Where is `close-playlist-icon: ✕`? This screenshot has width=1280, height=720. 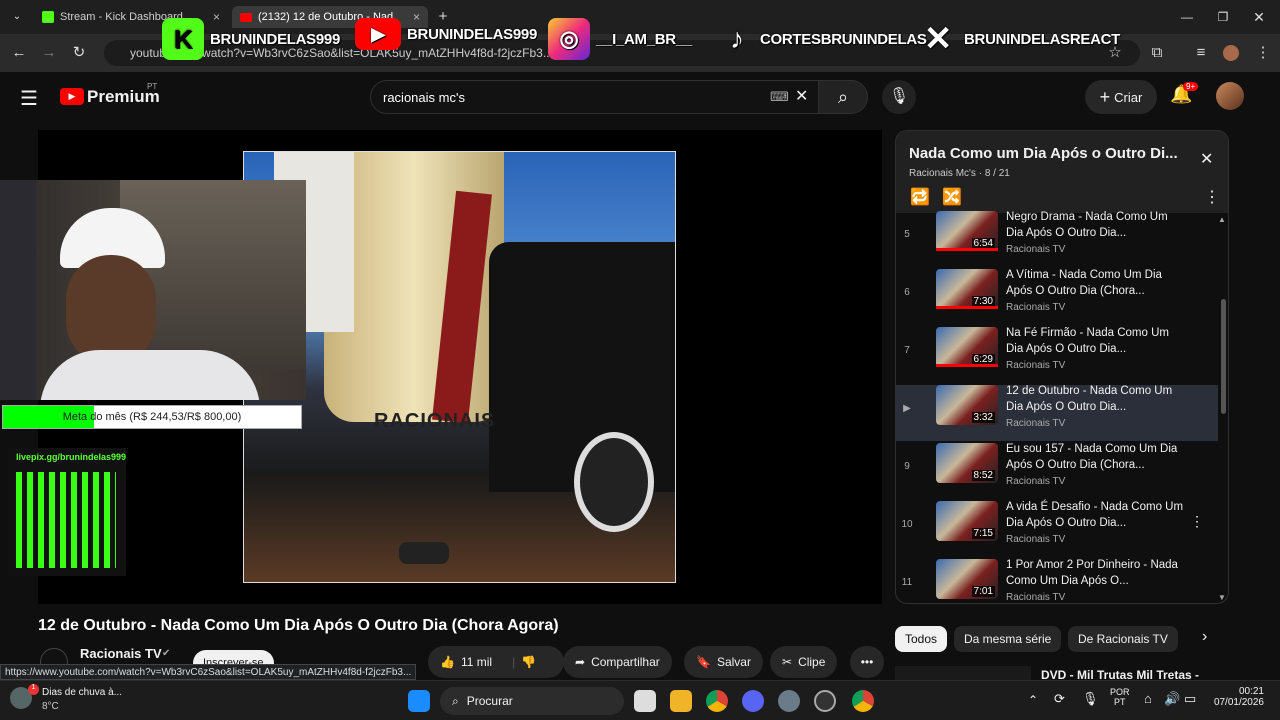
close-playlist-icon: ✕ is located at coordinates (1206, 159).